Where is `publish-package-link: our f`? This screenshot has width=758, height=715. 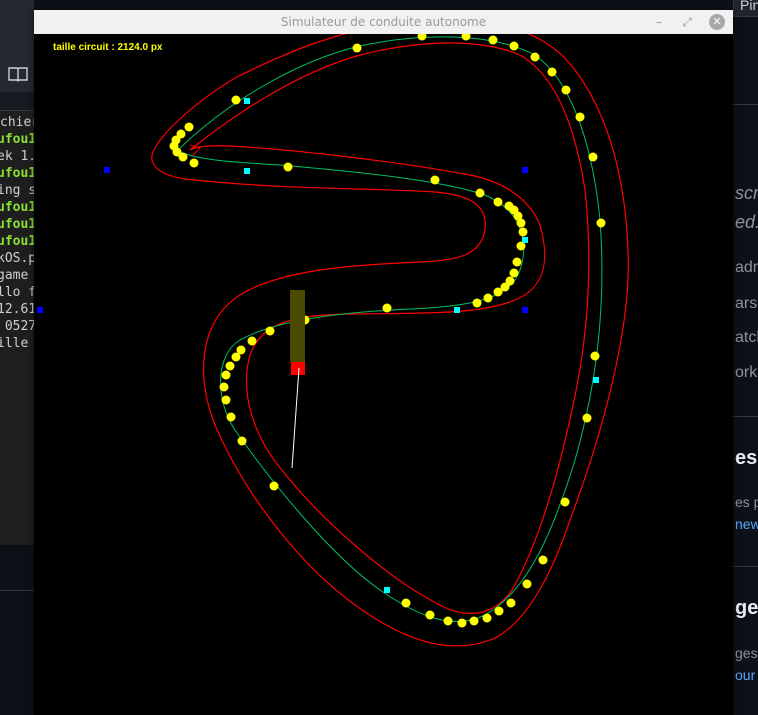
publish-package-link: our f is located at coordinates (746, 675).